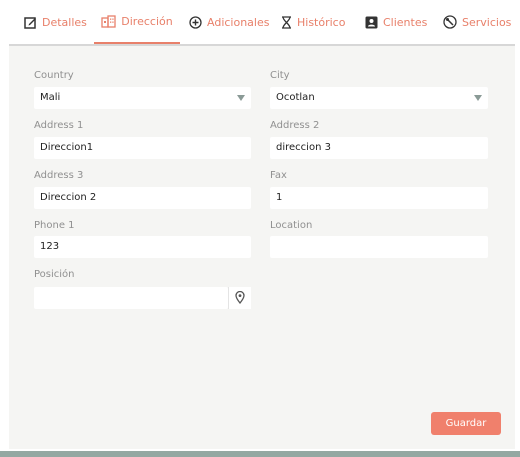  Describe the element at coordinates (466, 423) in the screenshot. I see `save-button: Guardar` at that location.